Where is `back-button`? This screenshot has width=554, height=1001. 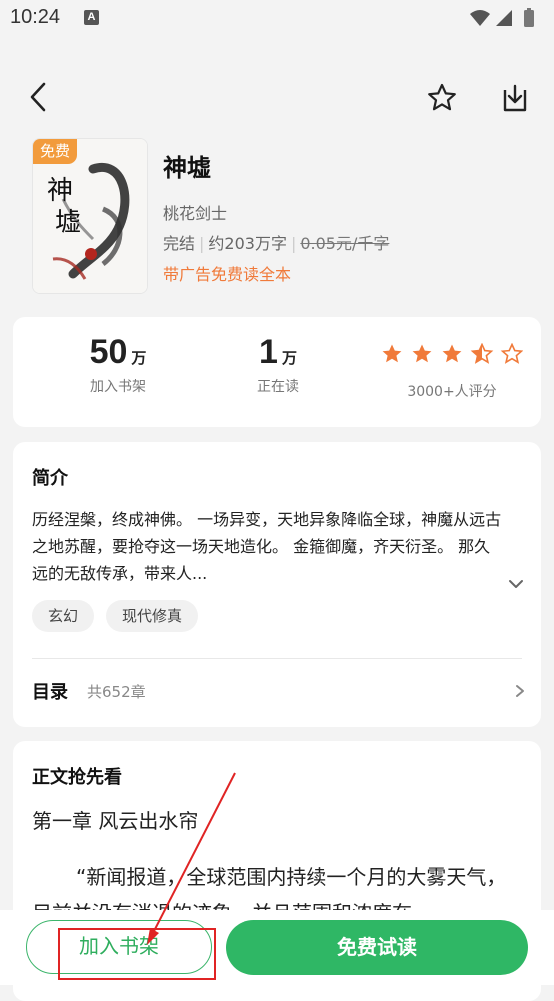 back-button is located at coordinates (39, 97).